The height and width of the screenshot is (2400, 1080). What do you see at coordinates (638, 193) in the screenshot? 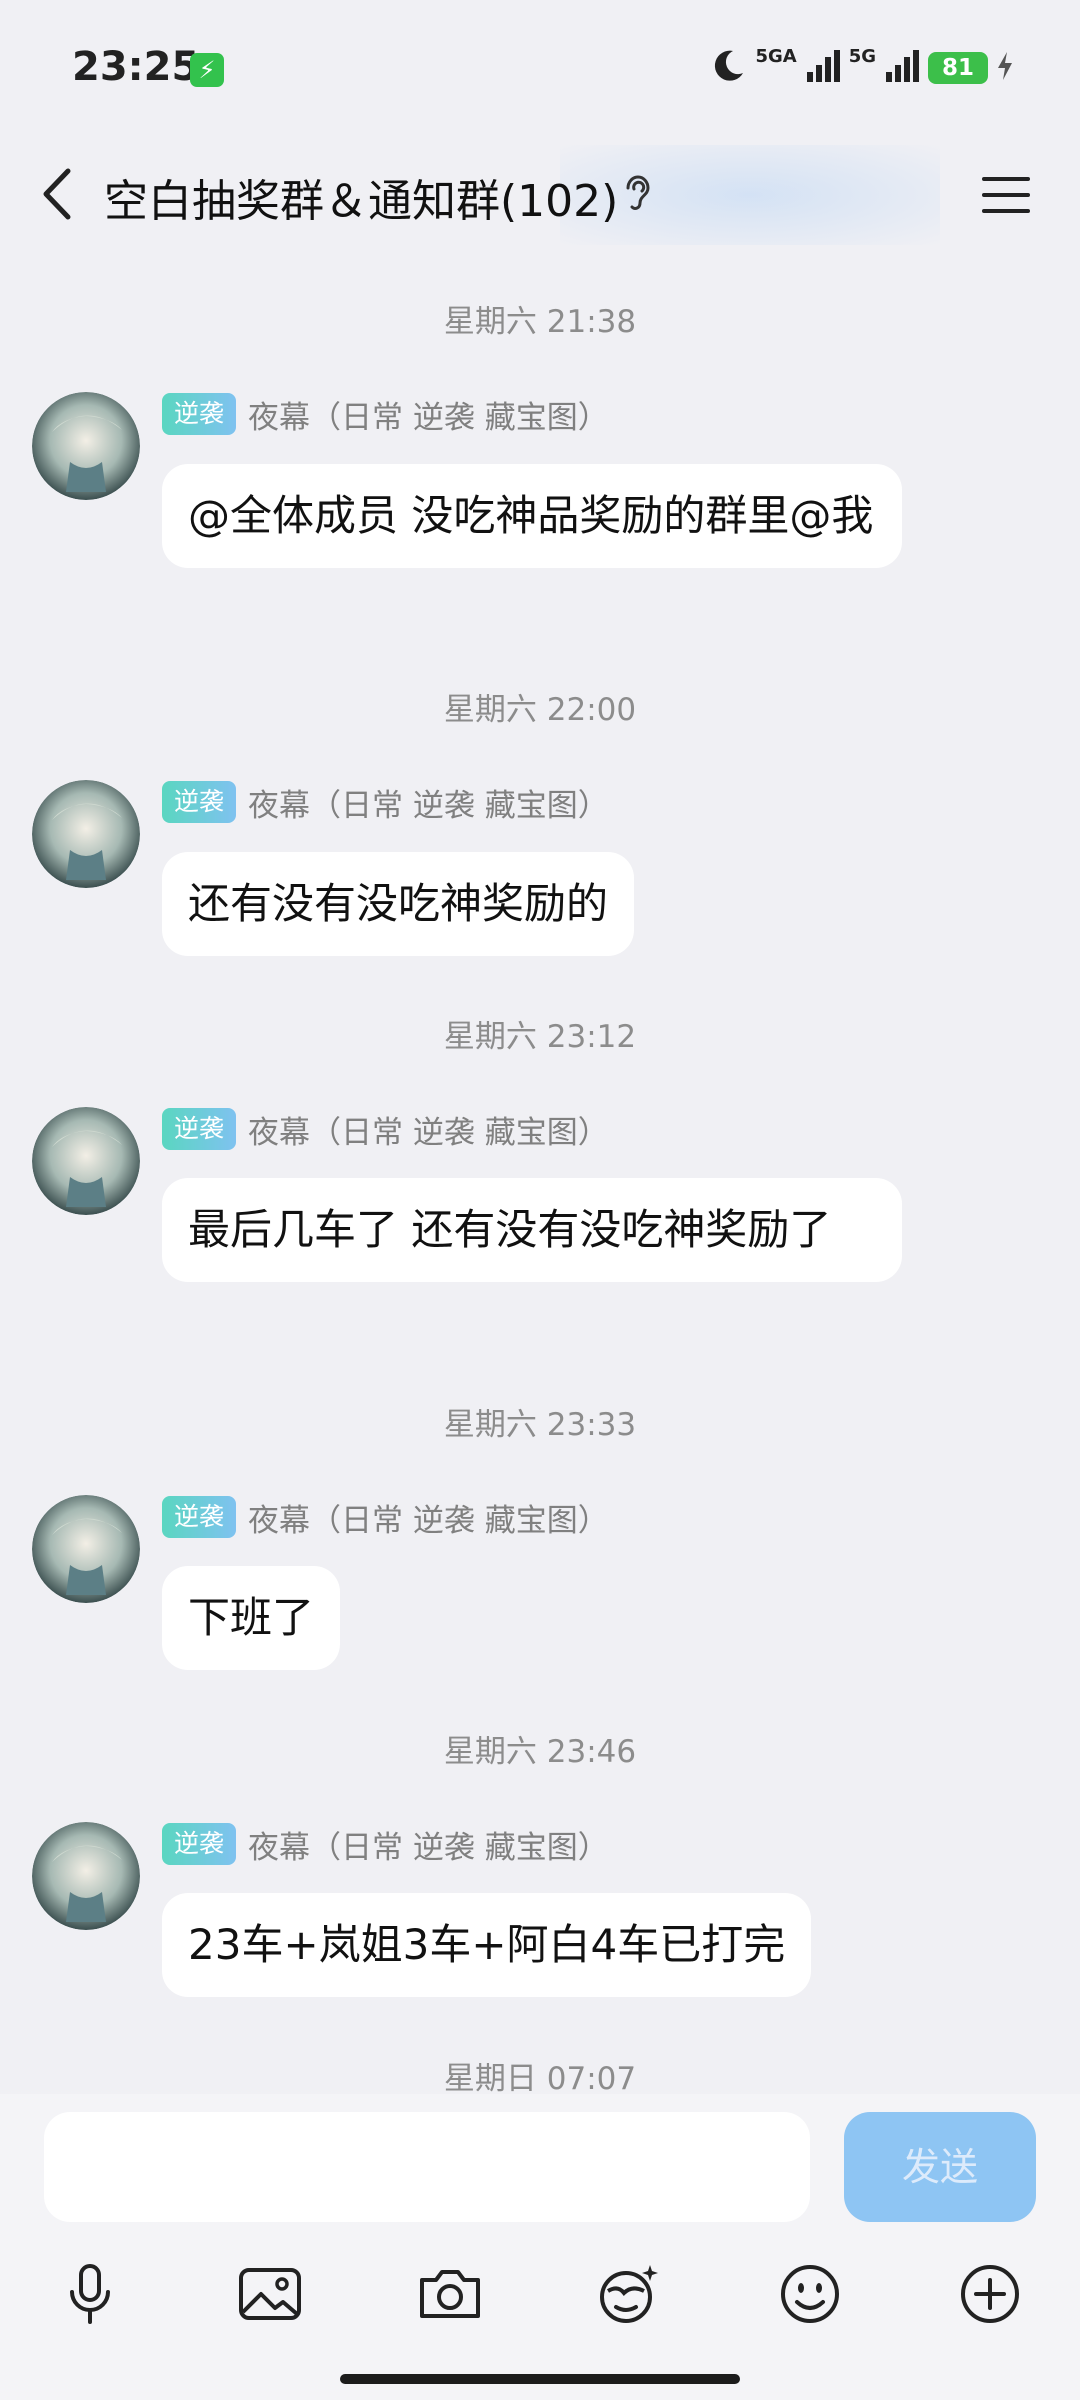
I see `ear-icon` at bounding box center [638, 193].